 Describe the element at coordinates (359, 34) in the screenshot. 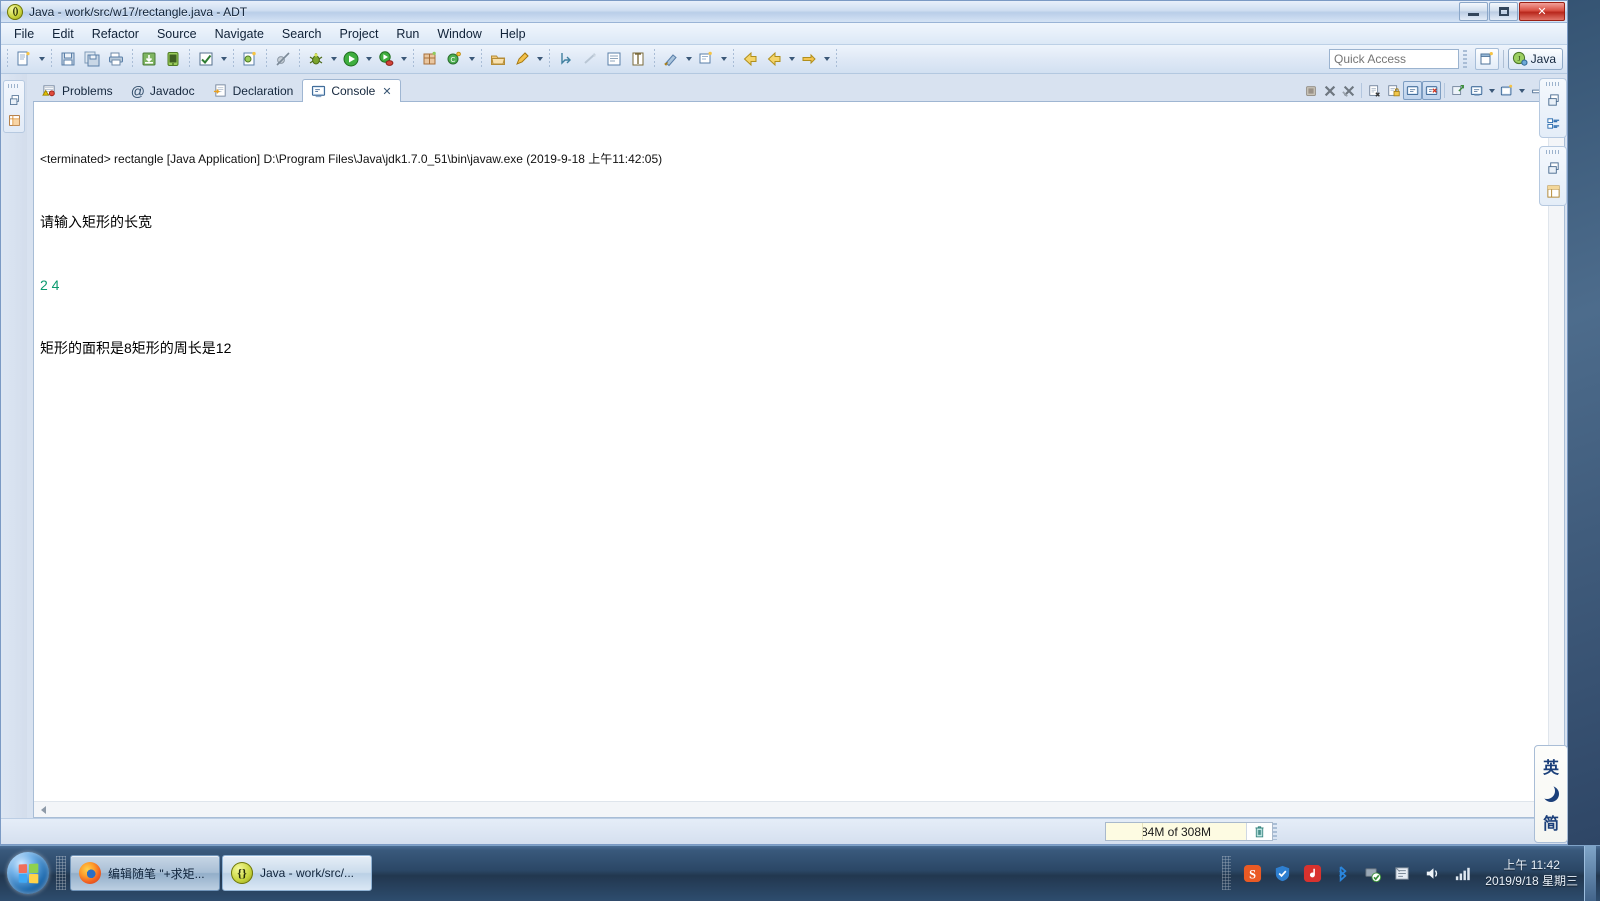

I see `menu-project: Project` at that location.